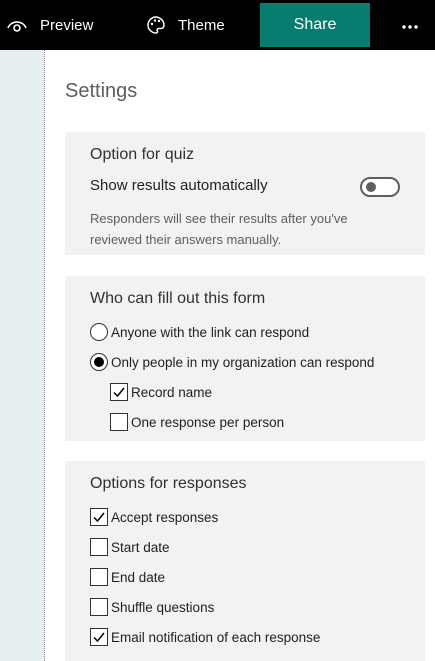 This screenshot has width=435, height=661. I want to click on one-response-checkbox: One response per person, so click(197, 422).